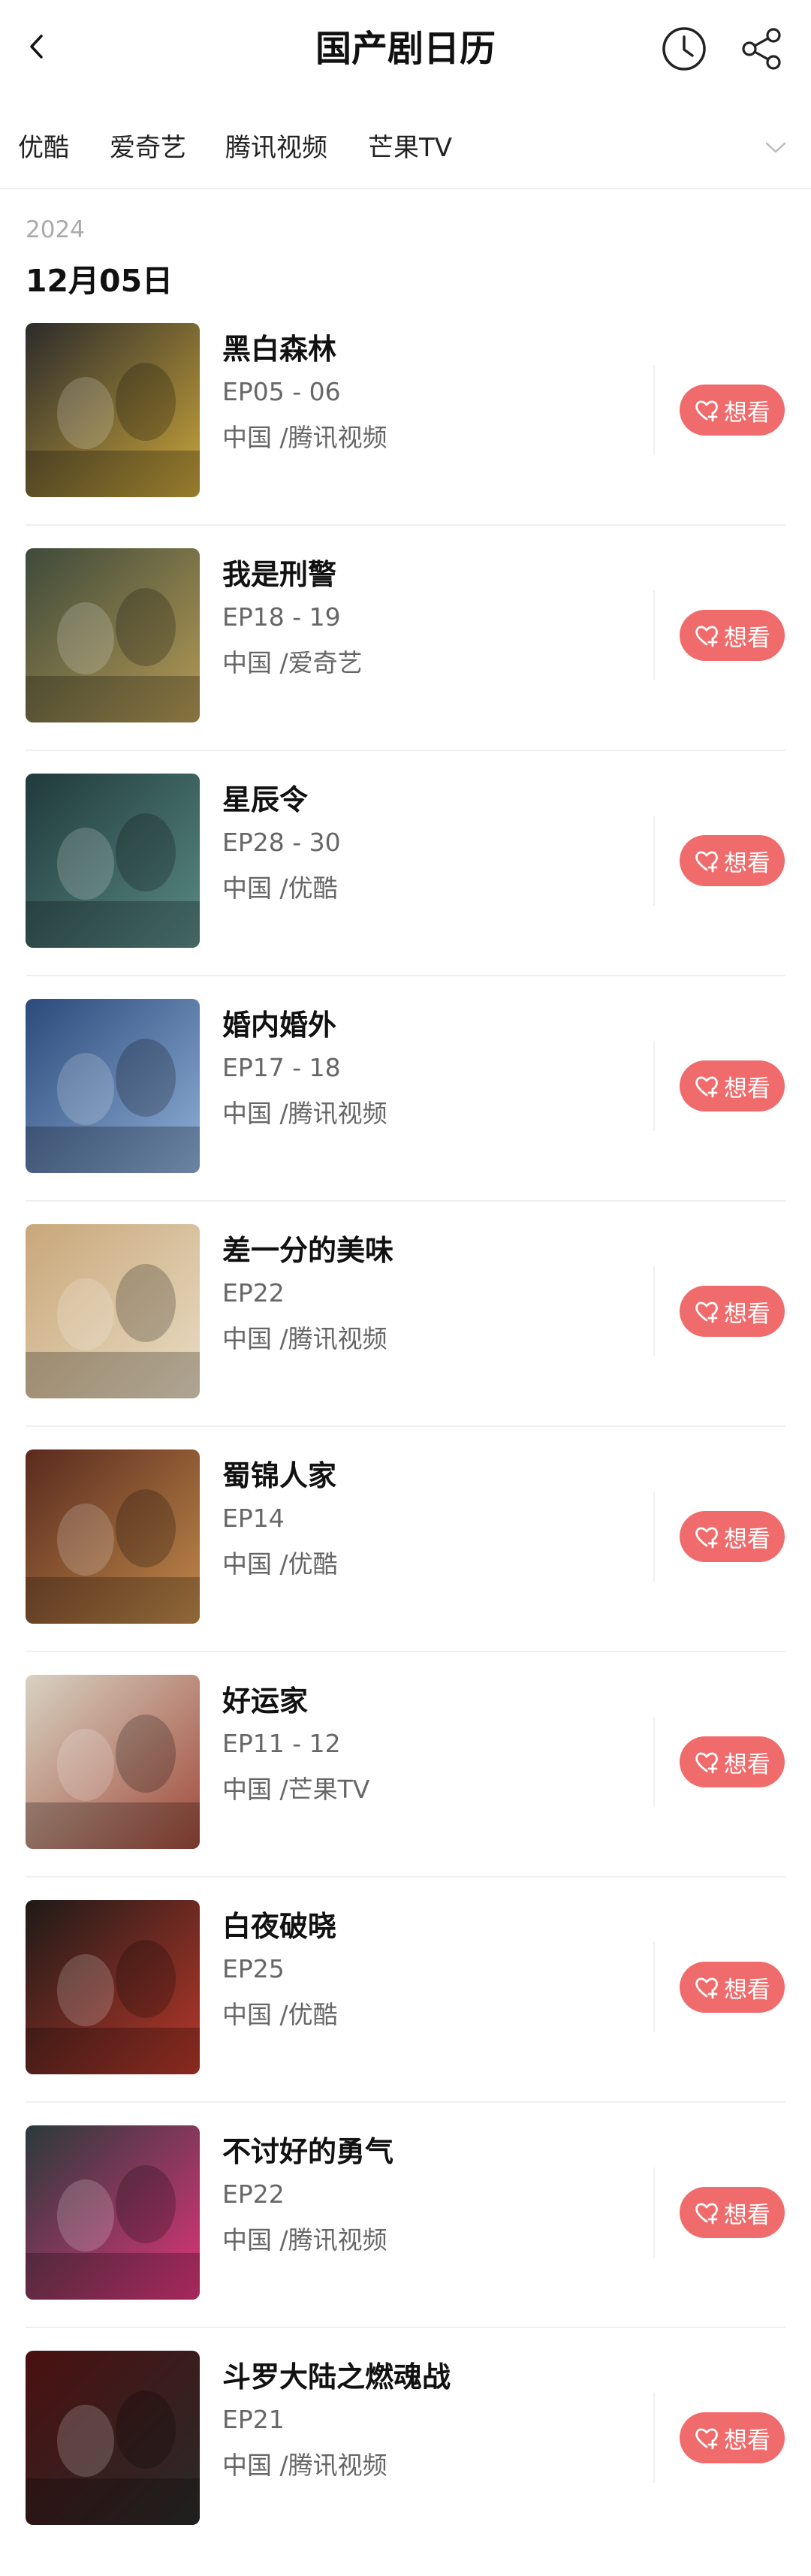  Describe the element at coordinates (265, 1698) in the screenshot. I see `drama-title: 好运家` at that location.